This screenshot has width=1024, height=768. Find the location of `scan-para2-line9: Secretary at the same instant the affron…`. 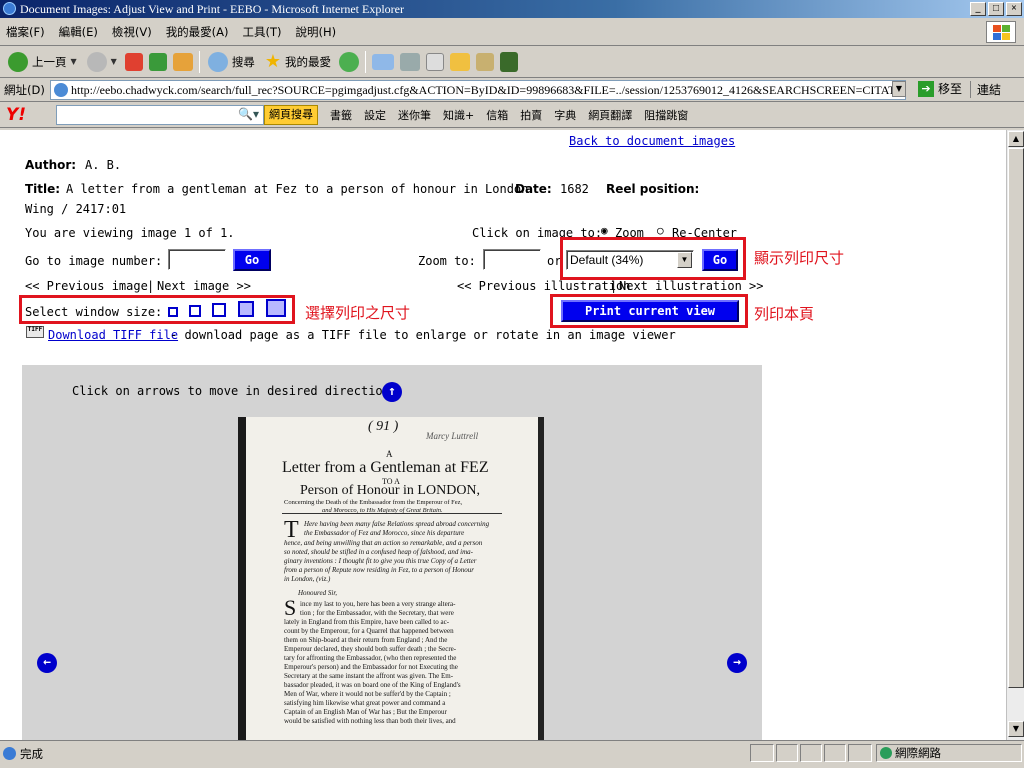

scan-para2-line9: Secretary at the same instant the affron… is located at coordinates (369, 676).